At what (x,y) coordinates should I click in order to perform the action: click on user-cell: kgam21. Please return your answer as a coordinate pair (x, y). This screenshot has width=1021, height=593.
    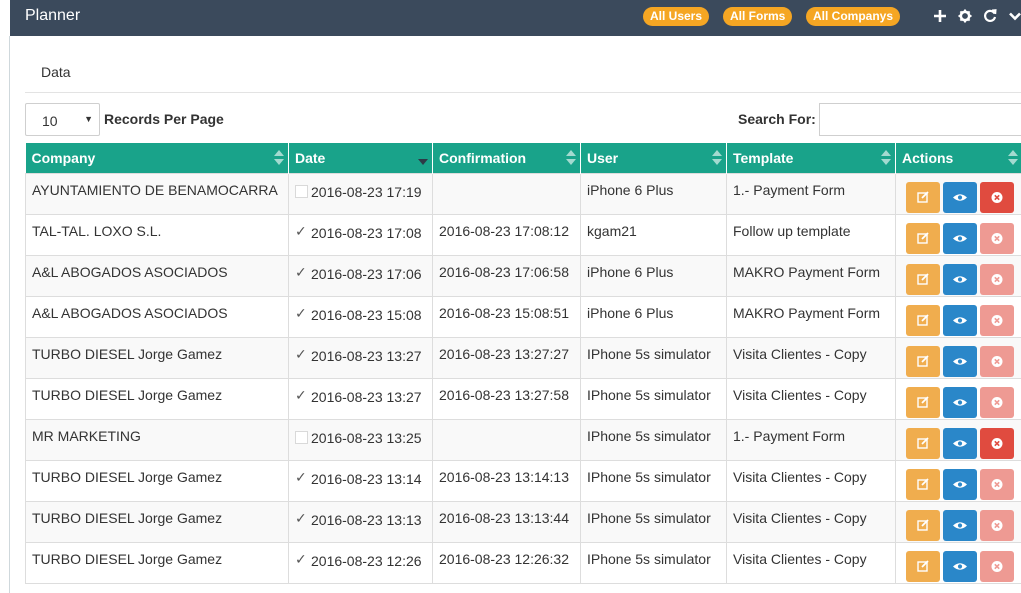
    Looking at the image, I should click on (653, 234).